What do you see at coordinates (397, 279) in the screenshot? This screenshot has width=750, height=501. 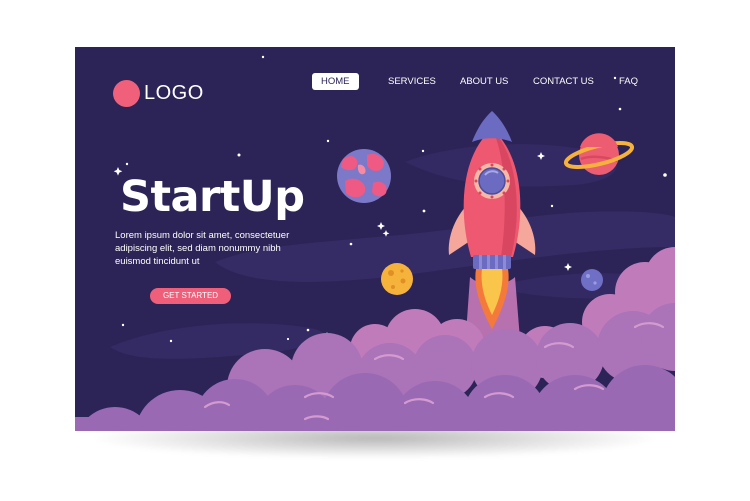 I see `planet-yellow` at bounding box center [397, 279].